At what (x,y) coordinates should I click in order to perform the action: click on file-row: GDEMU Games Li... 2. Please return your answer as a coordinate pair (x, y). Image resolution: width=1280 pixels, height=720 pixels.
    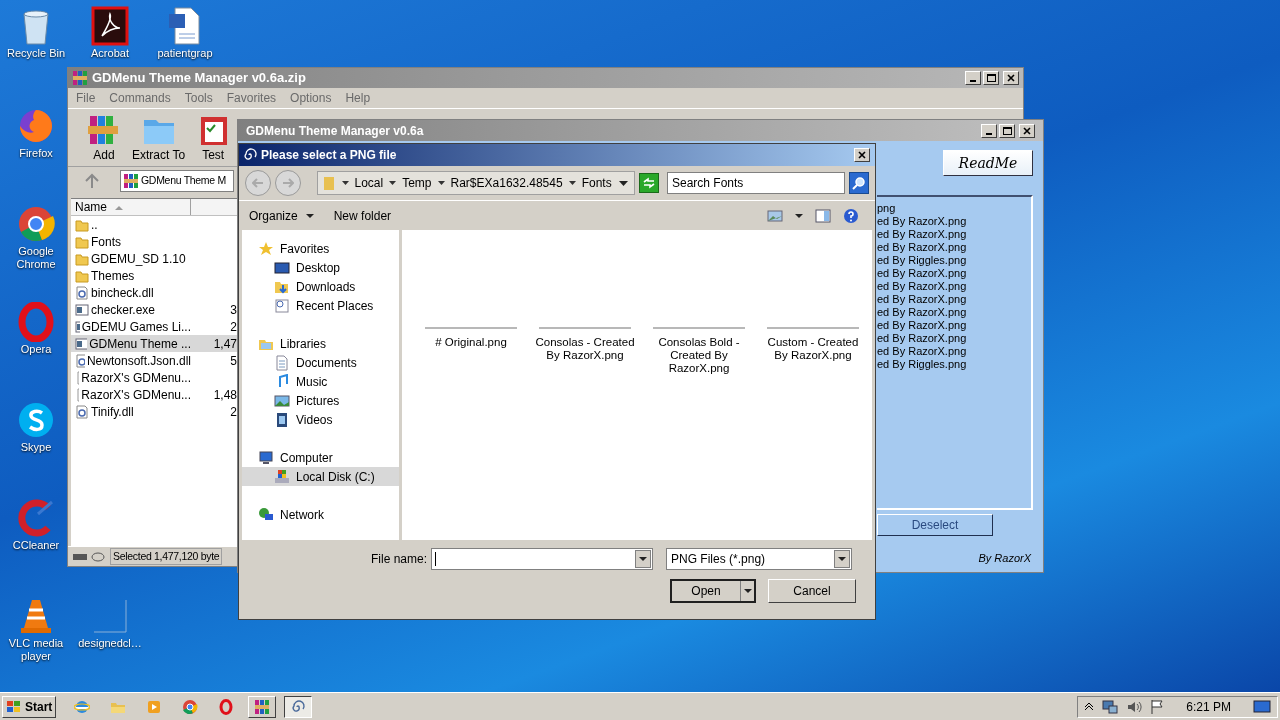
    Looking at the image, I should click on (155, 326).